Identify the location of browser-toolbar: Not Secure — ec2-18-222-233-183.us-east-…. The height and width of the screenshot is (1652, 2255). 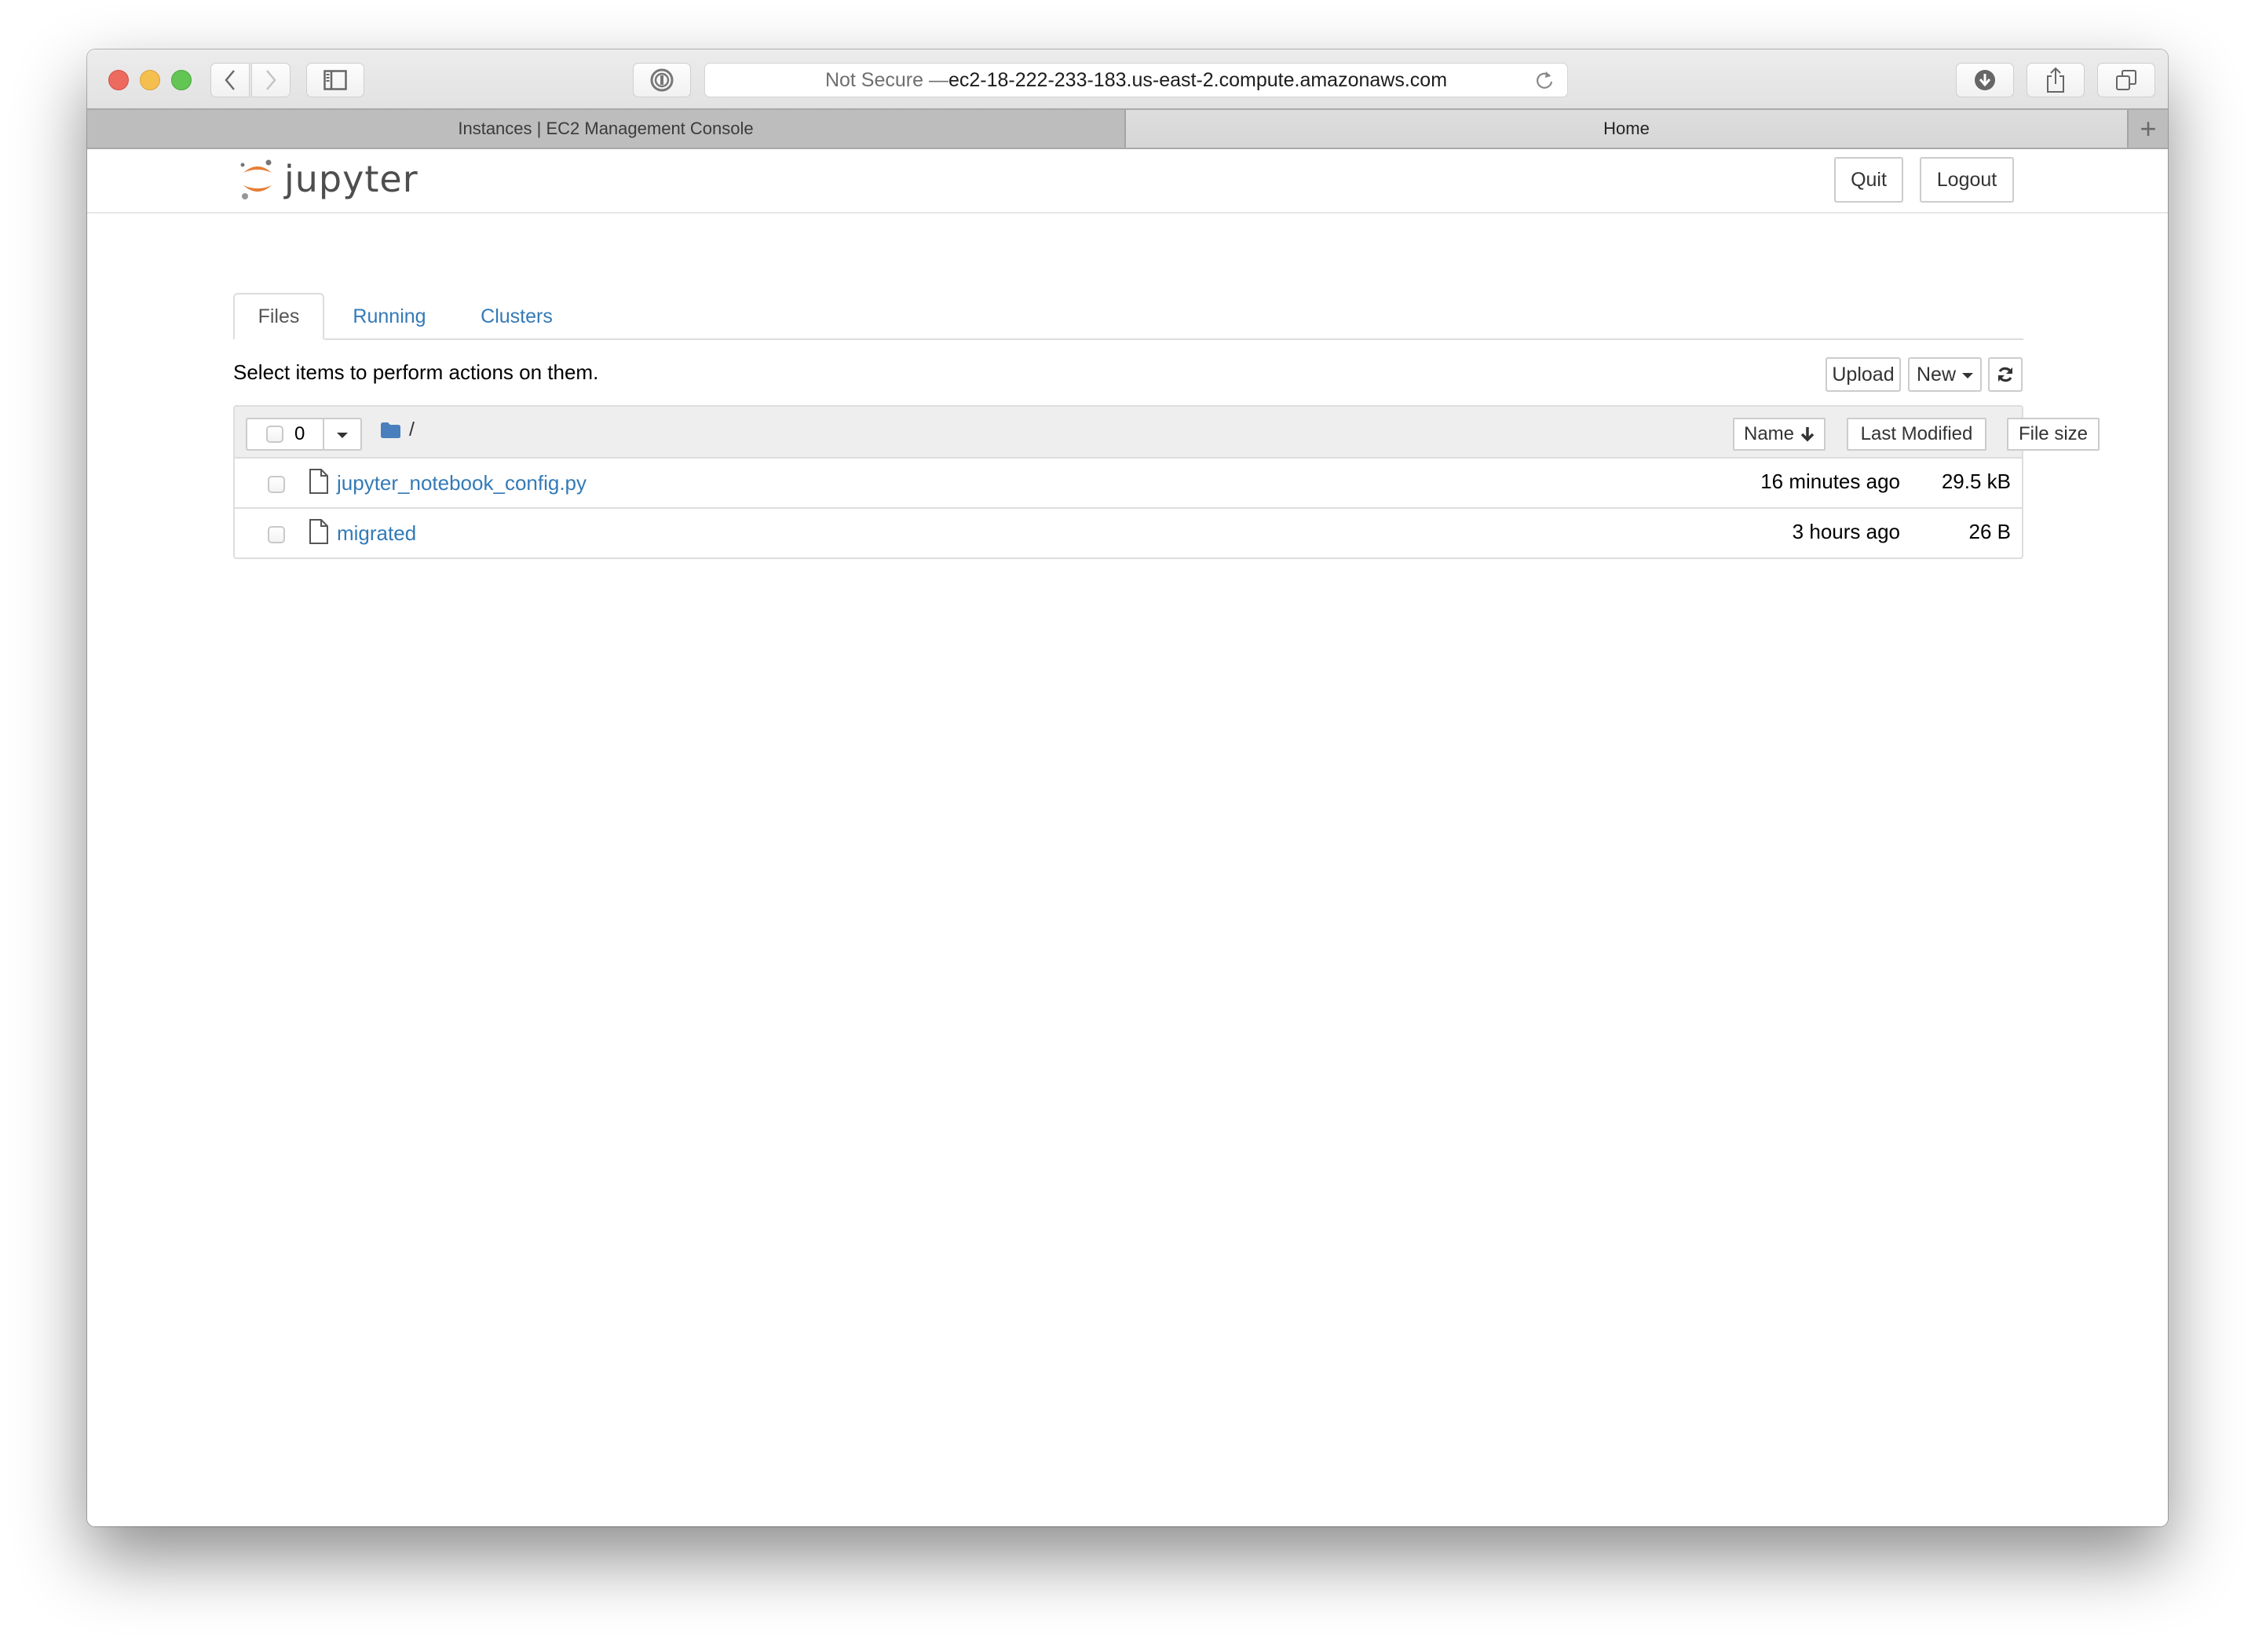
(1127, 79).